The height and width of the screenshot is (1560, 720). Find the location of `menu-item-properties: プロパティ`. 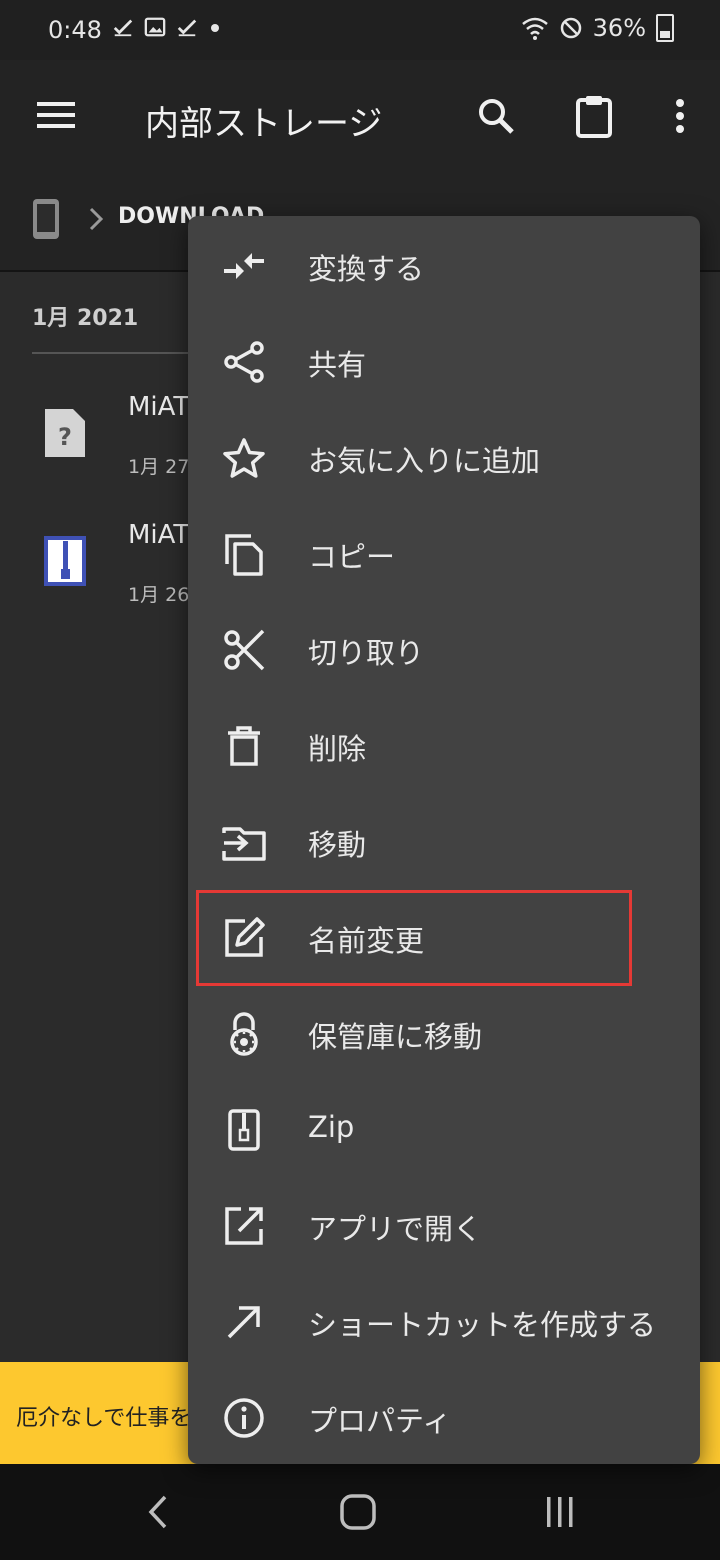

menu-item-properties: プロパティ is located at coordinates (444, 1418).